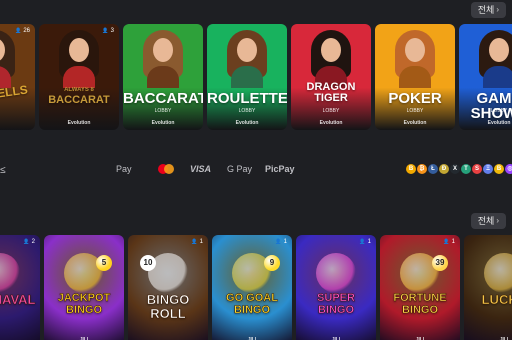  I want to click on bingo-ball: 9, so click(272, 263).